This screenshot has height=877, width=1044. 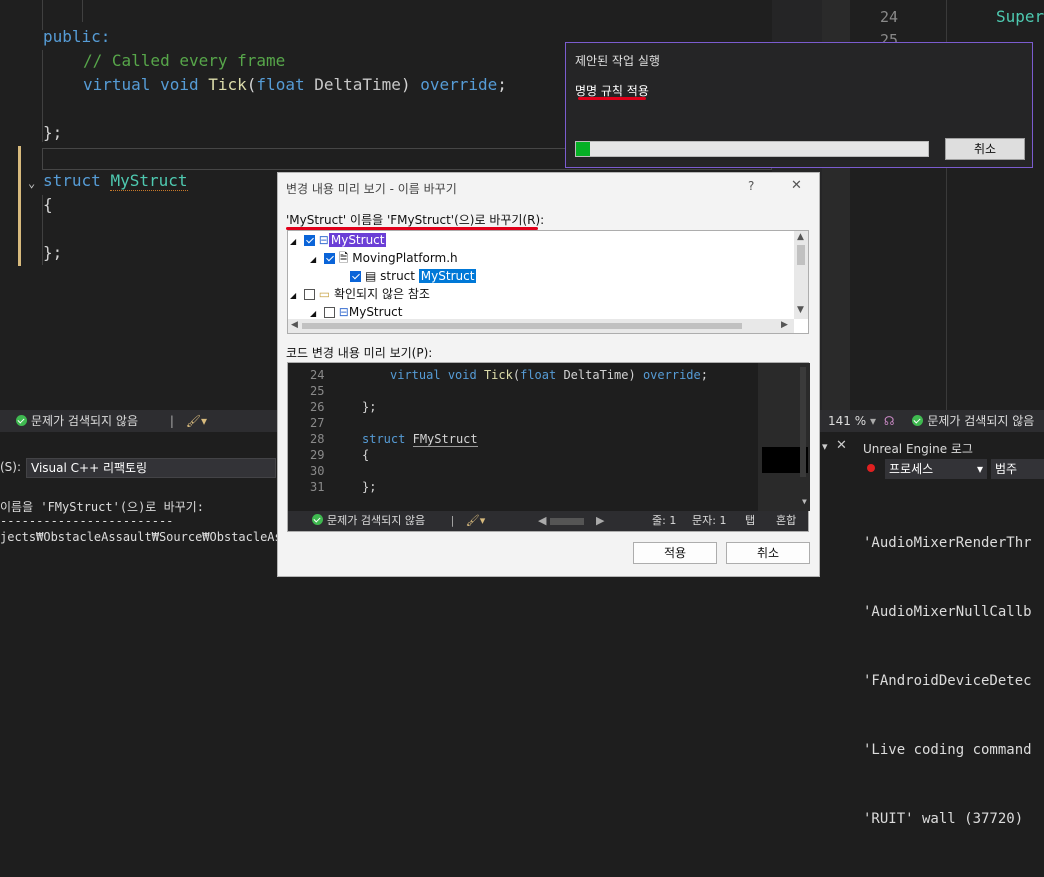 I want to click on code-line-comment: // Called every frame, so click(x=184, y=60).